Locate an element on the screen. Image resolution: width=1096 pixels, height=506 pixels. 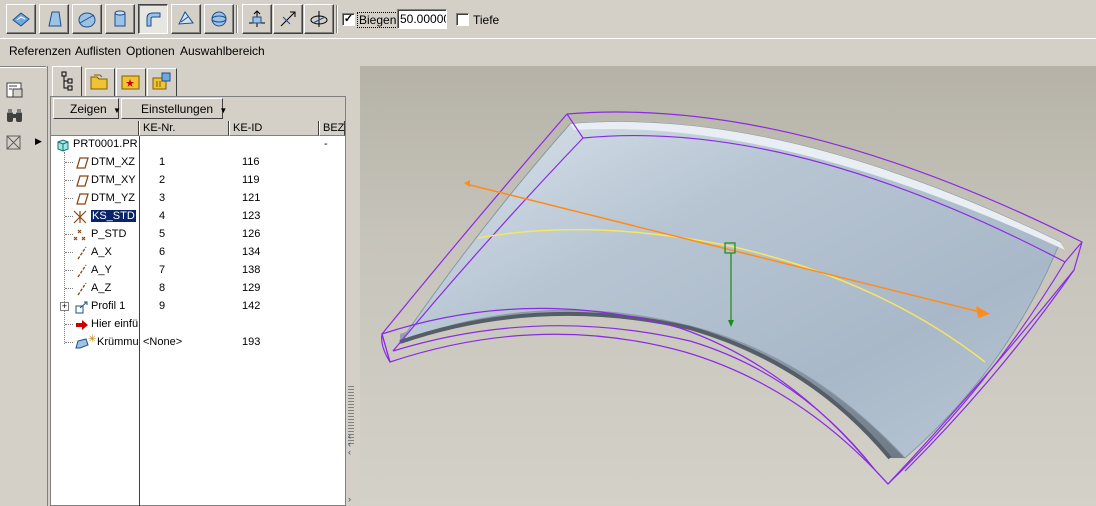
expand-plus-icon: + is located at coordinates (64, 306).